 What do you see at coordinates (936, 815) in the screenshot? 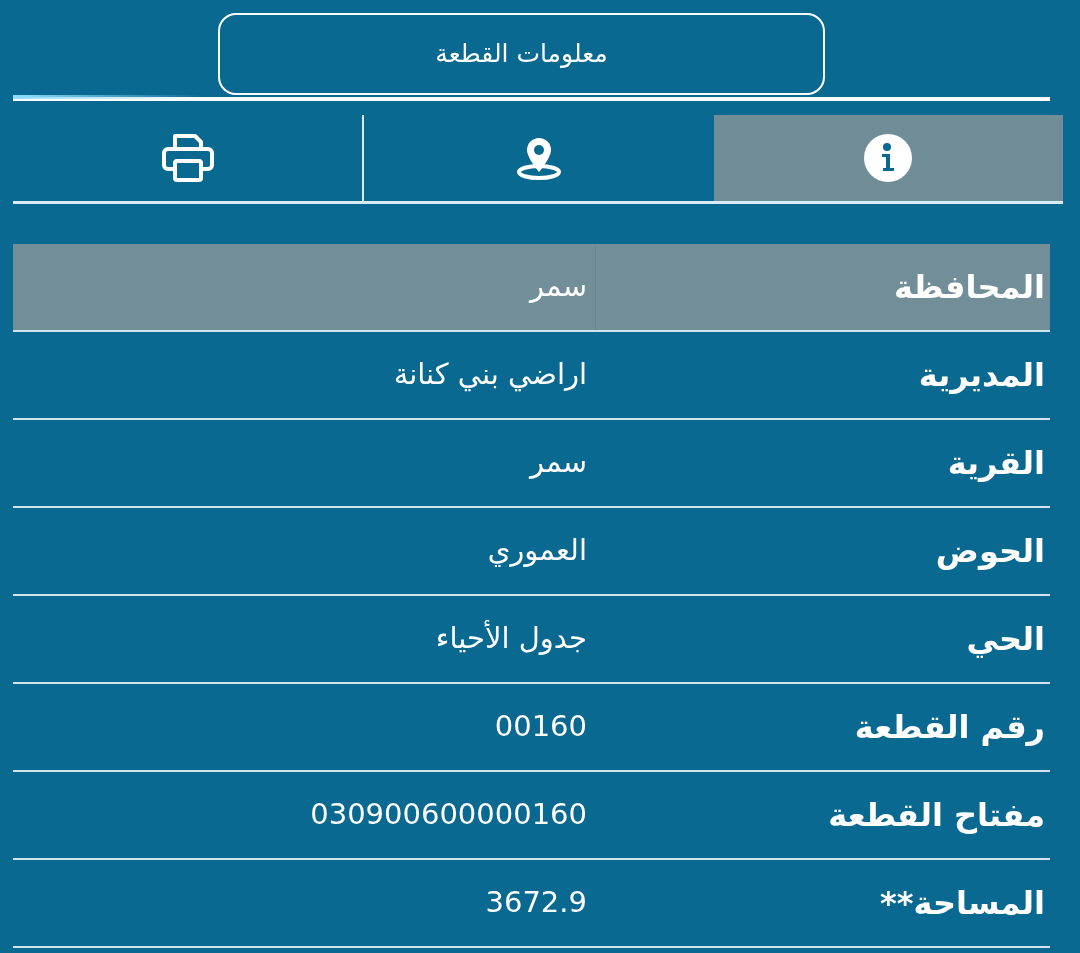
I see `field-label: مفتاح القطعة` at bounding box center [936, 815].